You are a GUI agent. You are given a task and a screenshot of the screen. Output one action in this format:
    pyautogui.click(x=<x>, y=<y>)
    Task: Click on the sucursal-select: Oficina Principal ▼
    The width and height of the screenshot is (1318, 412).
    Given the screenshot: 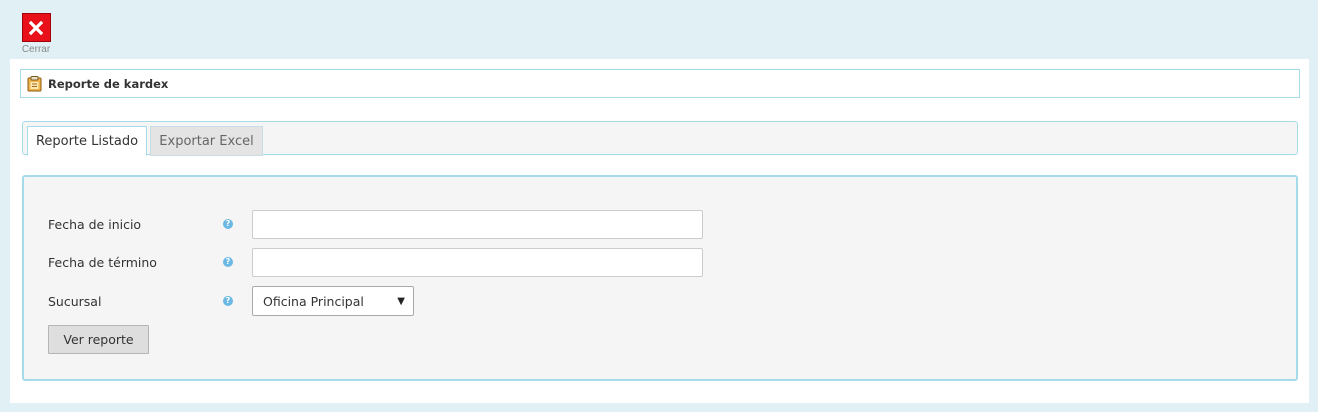 What is the action you would take?
    pyautogui.click(x=333, y=301)
    